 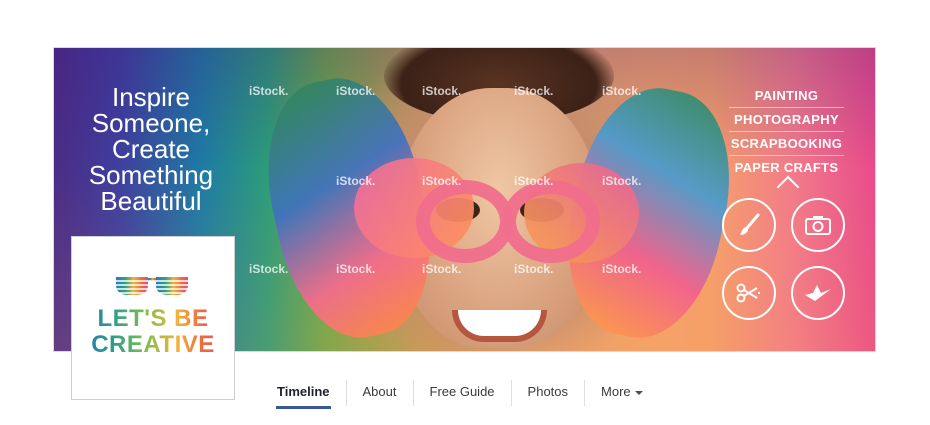 What do you see at coordinates (786, 120) in the screenshot?
I see `menu-item-photography: PHOTOGRAPHY` at bounding box center [786, 120].